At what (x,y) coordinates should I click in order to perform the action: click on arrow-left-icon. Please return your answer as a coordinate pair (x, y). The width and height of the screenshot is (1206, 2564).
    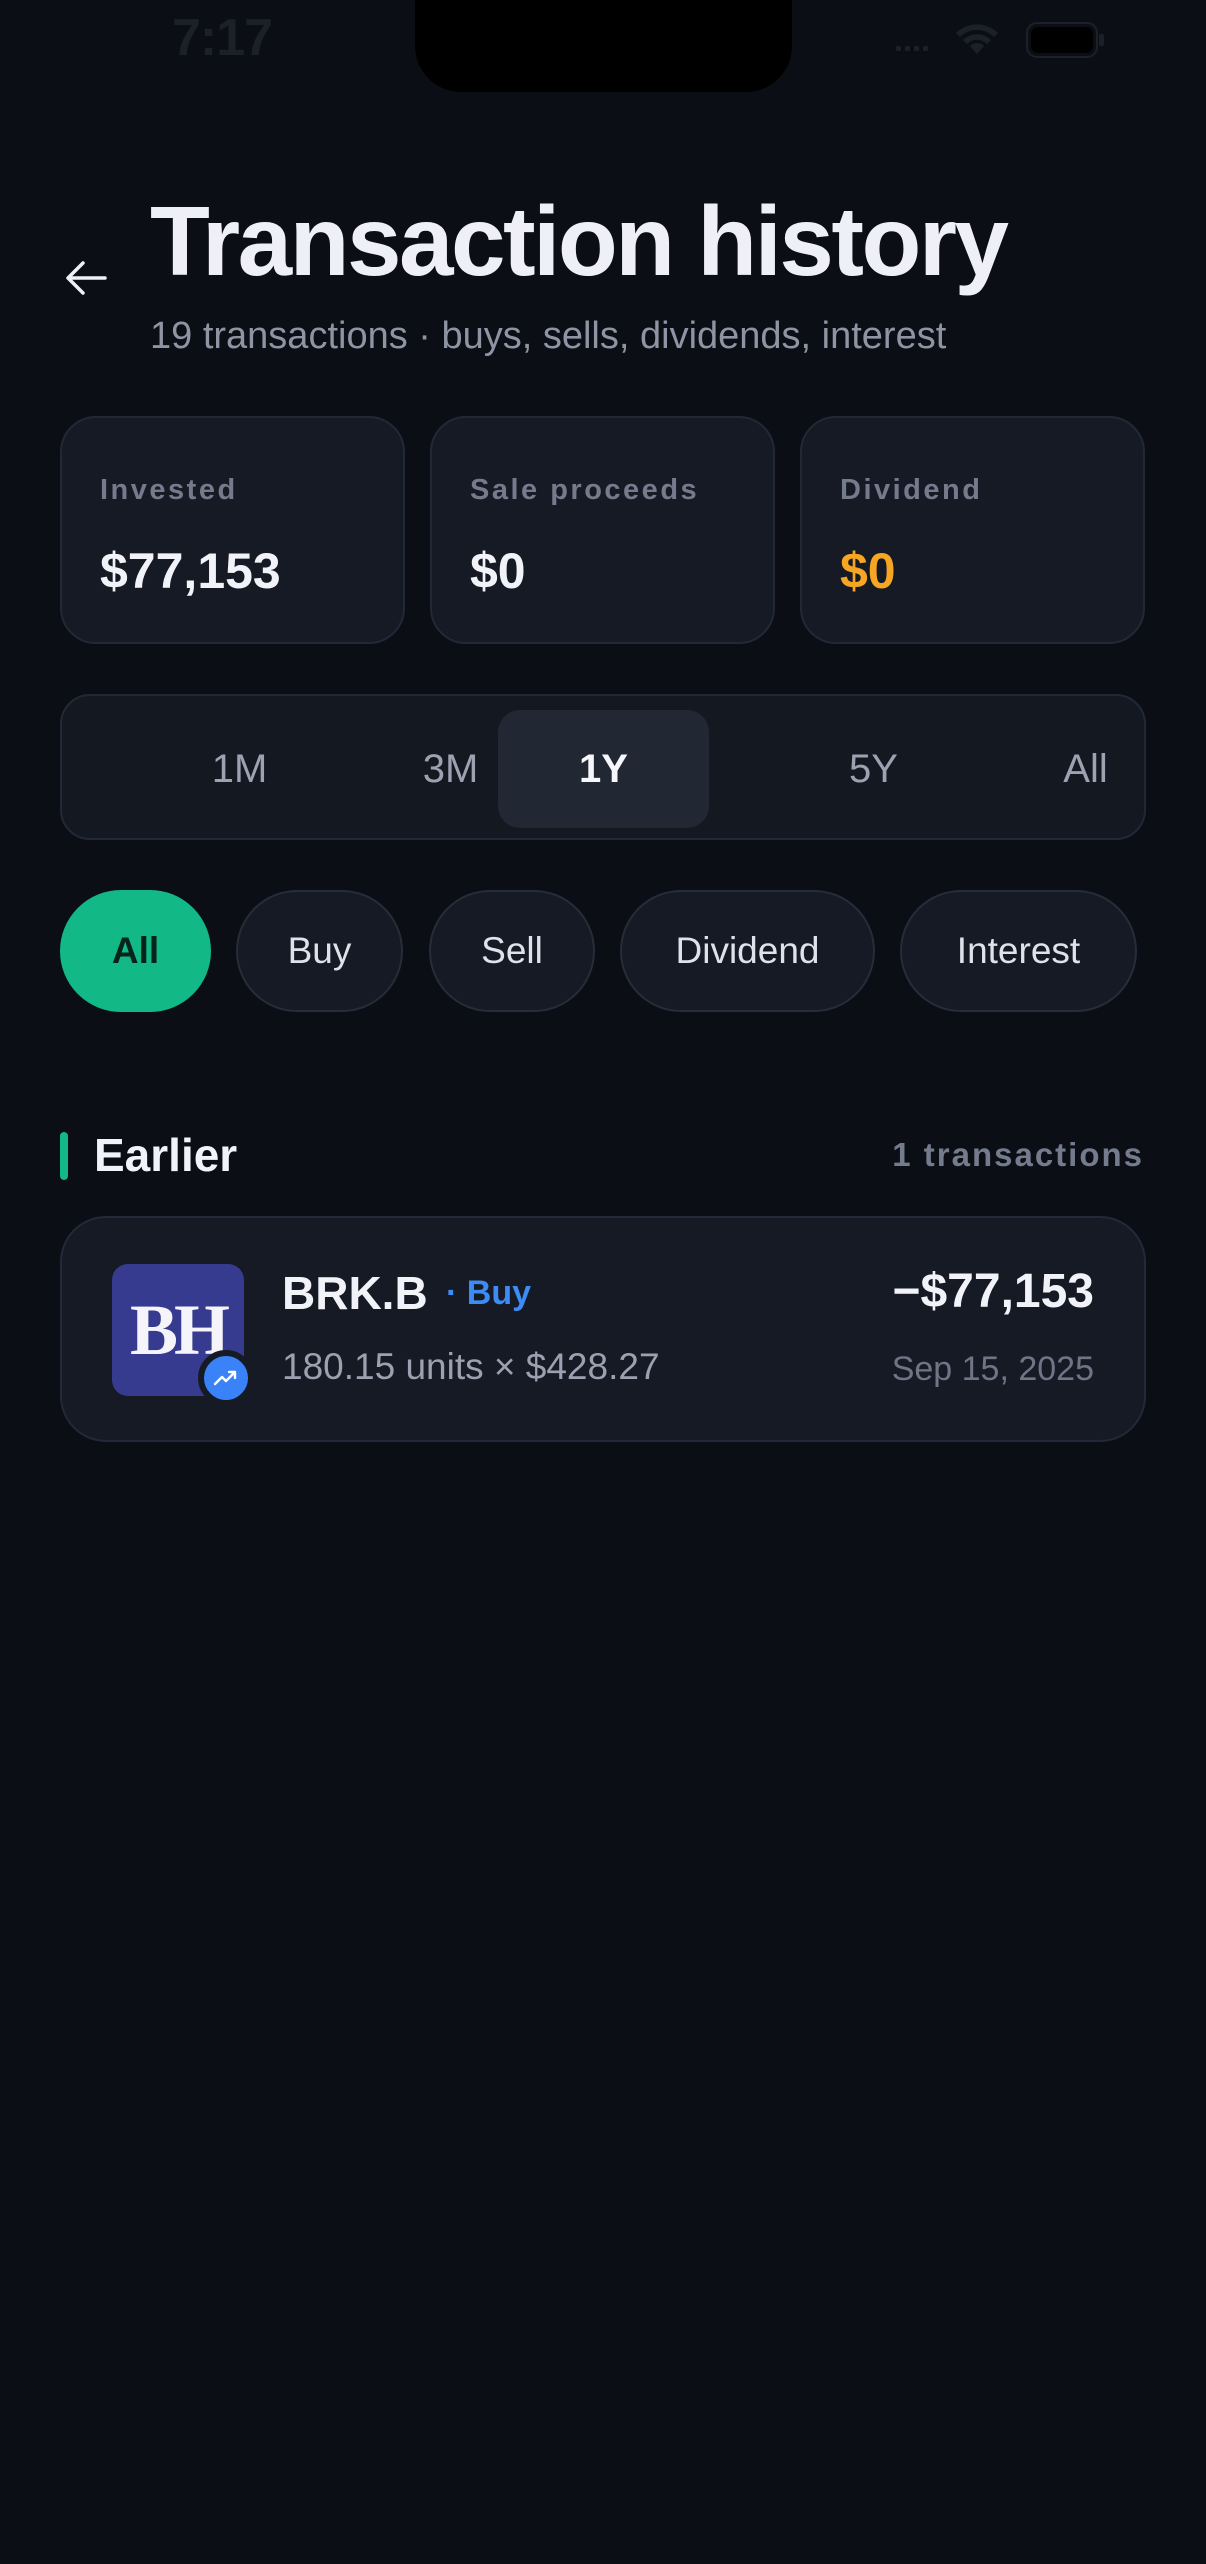
    Looking at the image, I should click on (86, 278).